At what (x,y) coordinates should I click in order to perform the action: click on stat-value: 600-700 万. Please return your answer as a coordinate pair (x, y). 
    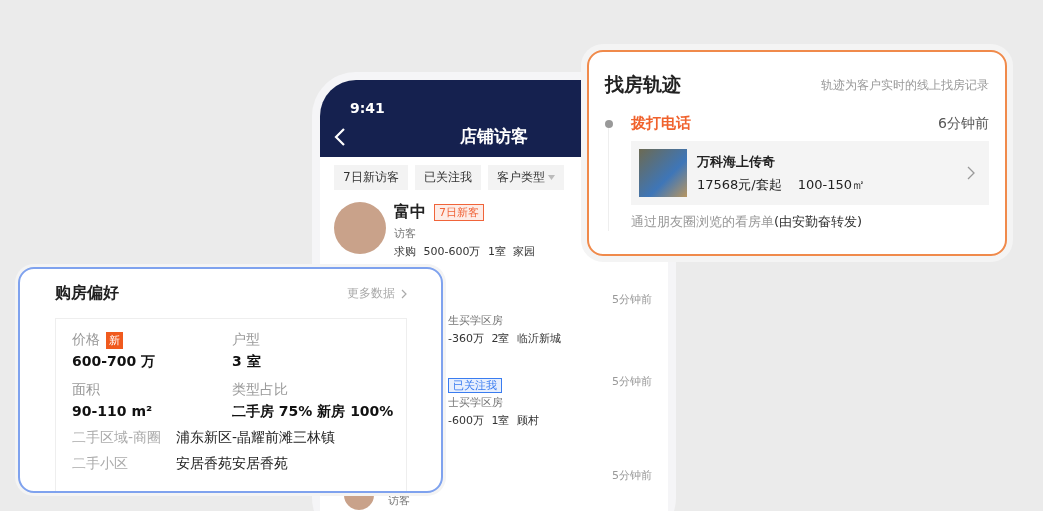
    Looking at the image, I should click on (114, 362).